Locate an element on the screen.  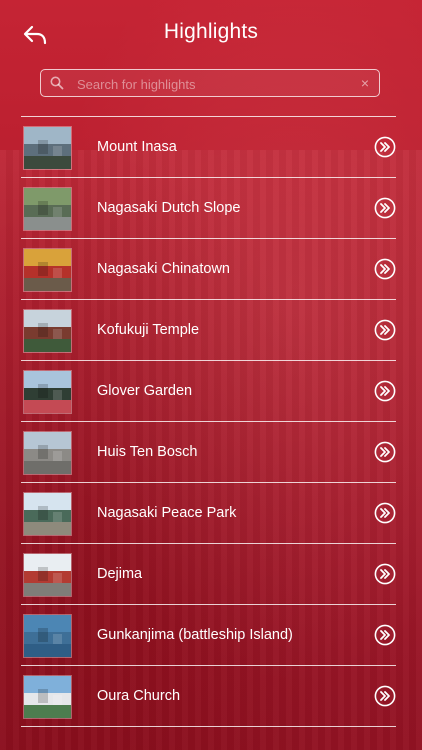
list-item-label: Mount Inasa is located at coordinates (137, 147).